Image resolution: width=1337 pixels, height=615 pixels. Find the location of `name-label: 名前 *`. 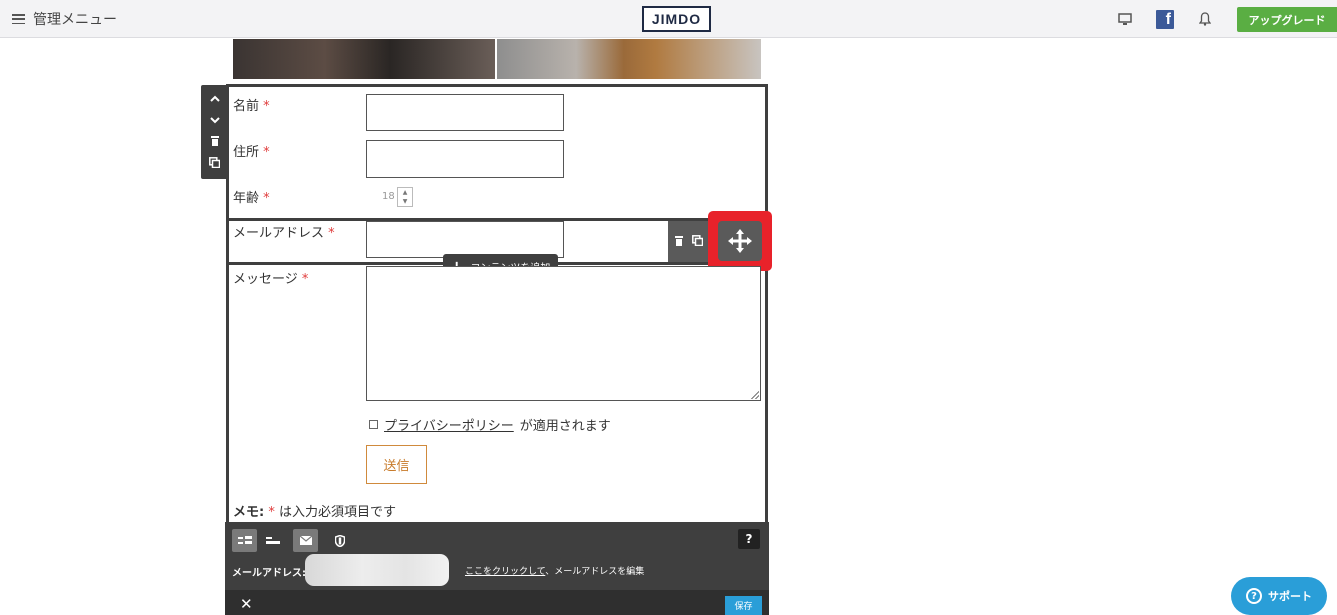

name-label: 名前 * is located at coordinates (251, 106).